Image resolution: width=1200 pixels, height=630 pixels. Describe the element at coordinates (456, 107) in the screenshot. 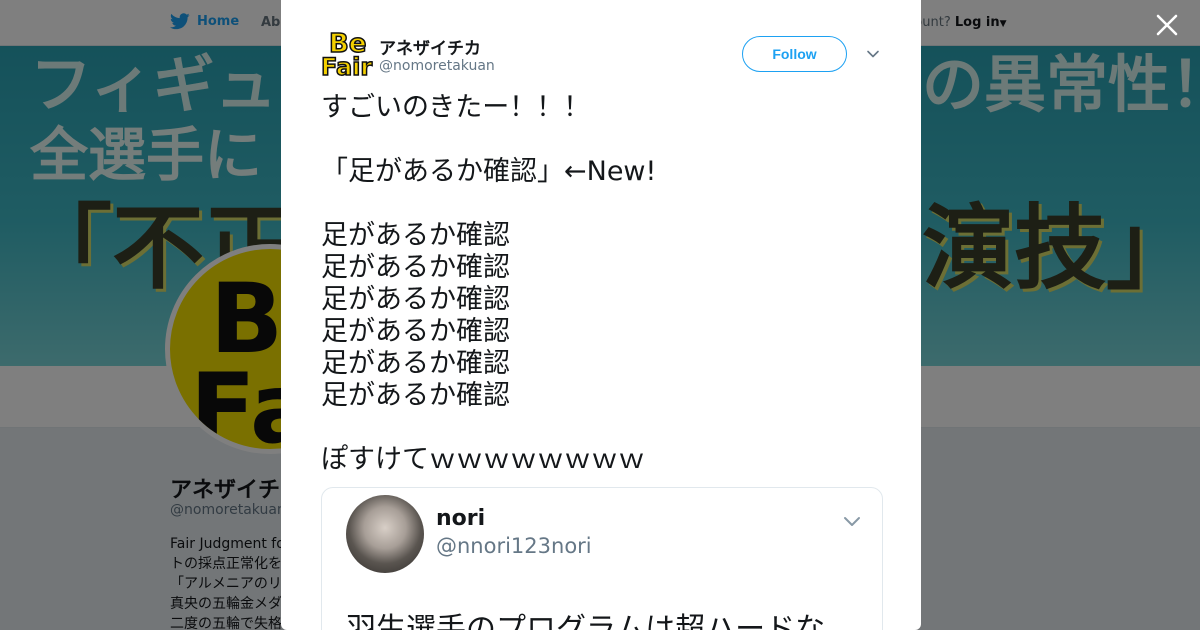

I see `tweet-line: すごいのきたー！！！` at that location.